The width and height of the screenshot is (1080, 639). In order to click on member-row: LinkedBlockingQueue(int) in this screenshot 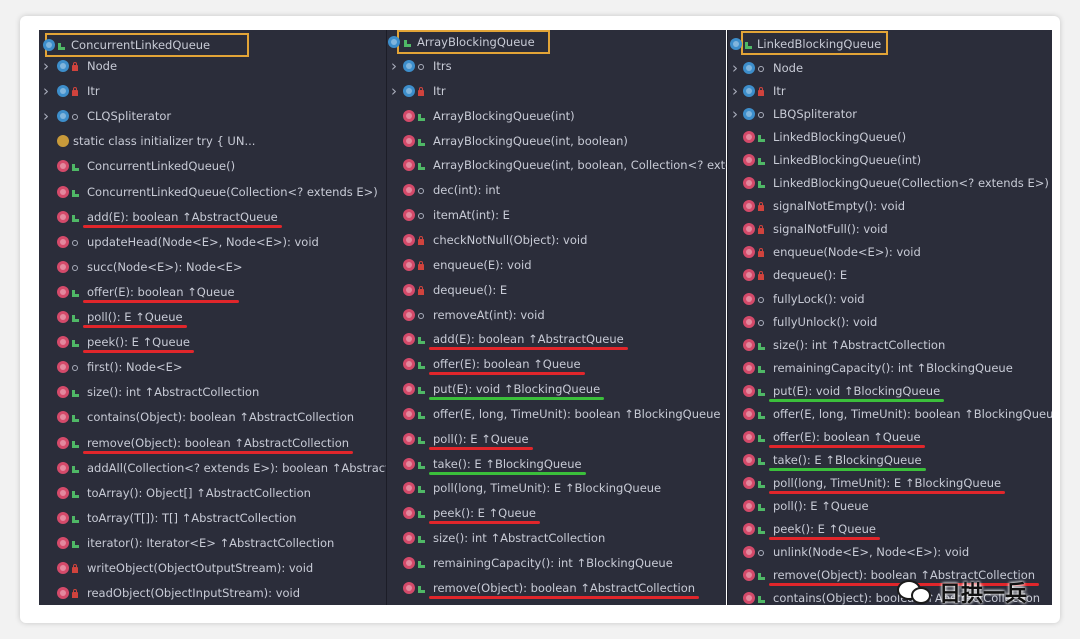, I will do `click(890, 160)`.